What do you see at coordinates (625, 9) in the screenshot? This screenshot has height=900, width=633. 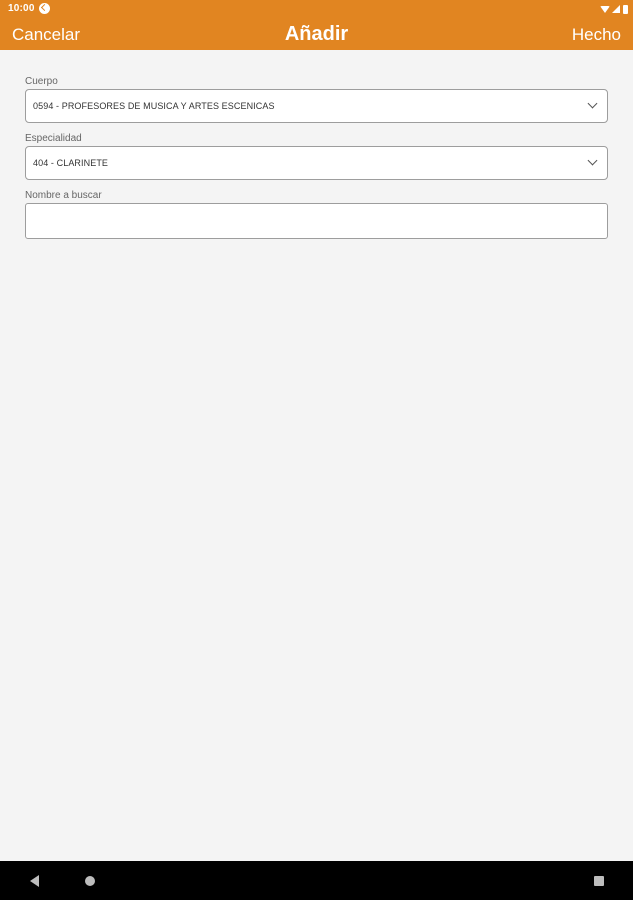 I see `battery-icon` at bounding box center [625, 9].